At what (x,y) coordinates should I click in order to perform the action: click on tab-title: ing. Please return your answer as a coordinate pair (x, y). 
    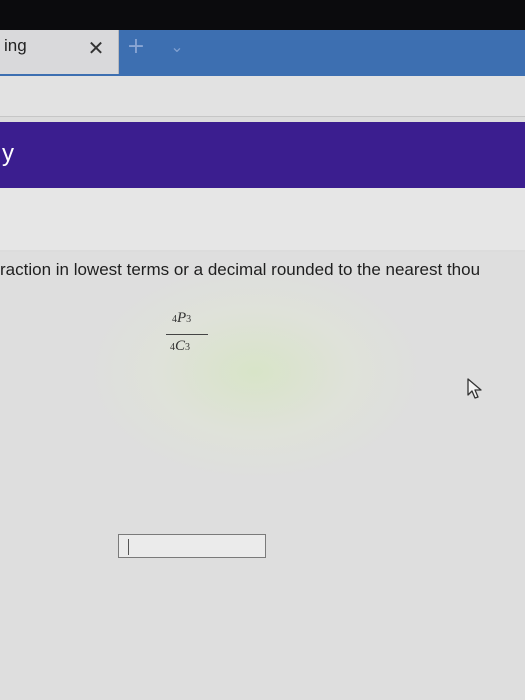
    Looking at the image, I should click on (15, 45).